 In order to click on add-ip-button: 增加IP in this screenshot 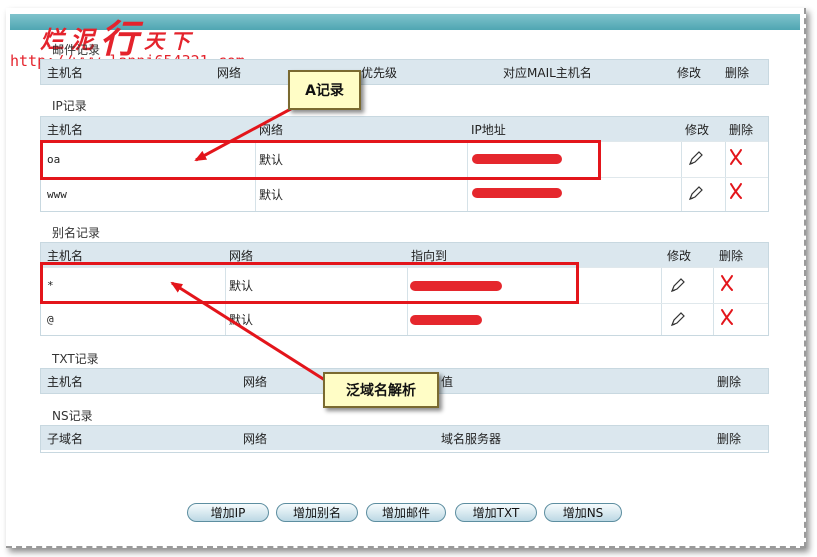, I will do `click(228, 512)`.